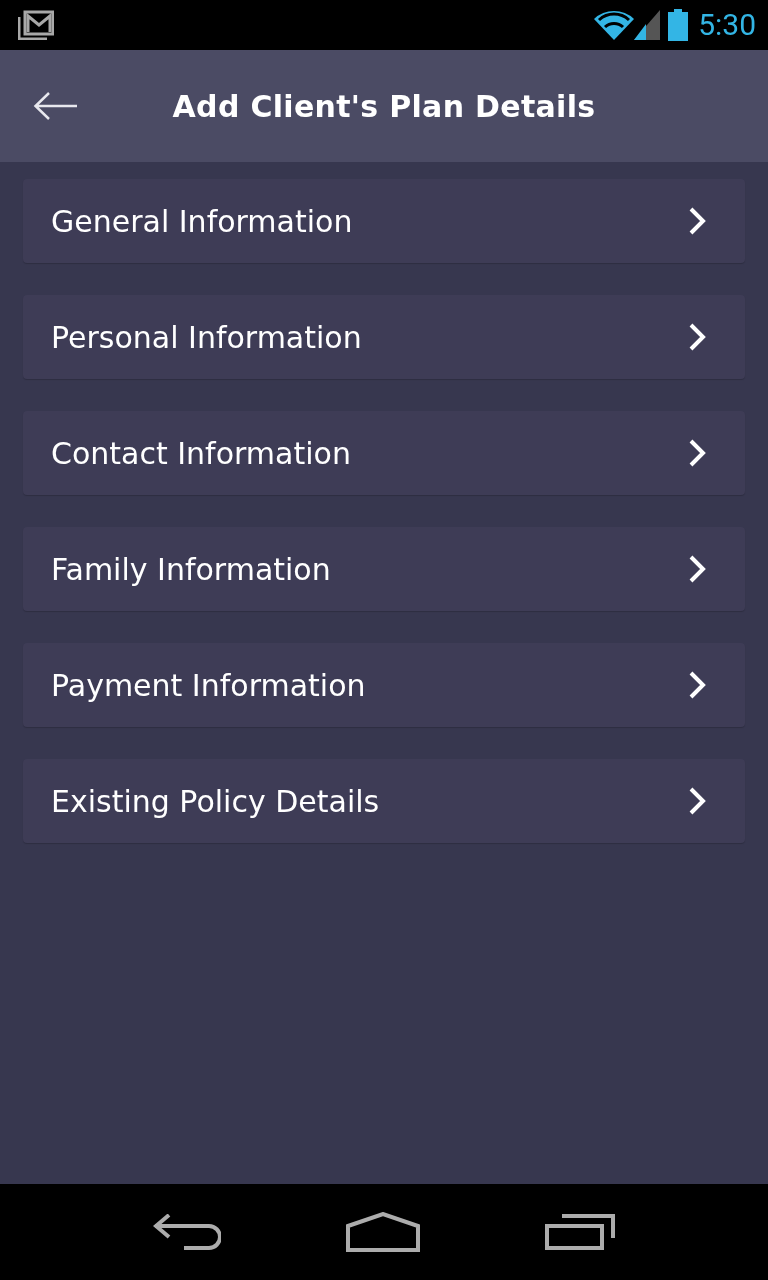 The height and width of the screenshot is (1280, 768). Describe the element at coordinates (384, 221) in the screenshot. I see `section-item: General Information` at that location.